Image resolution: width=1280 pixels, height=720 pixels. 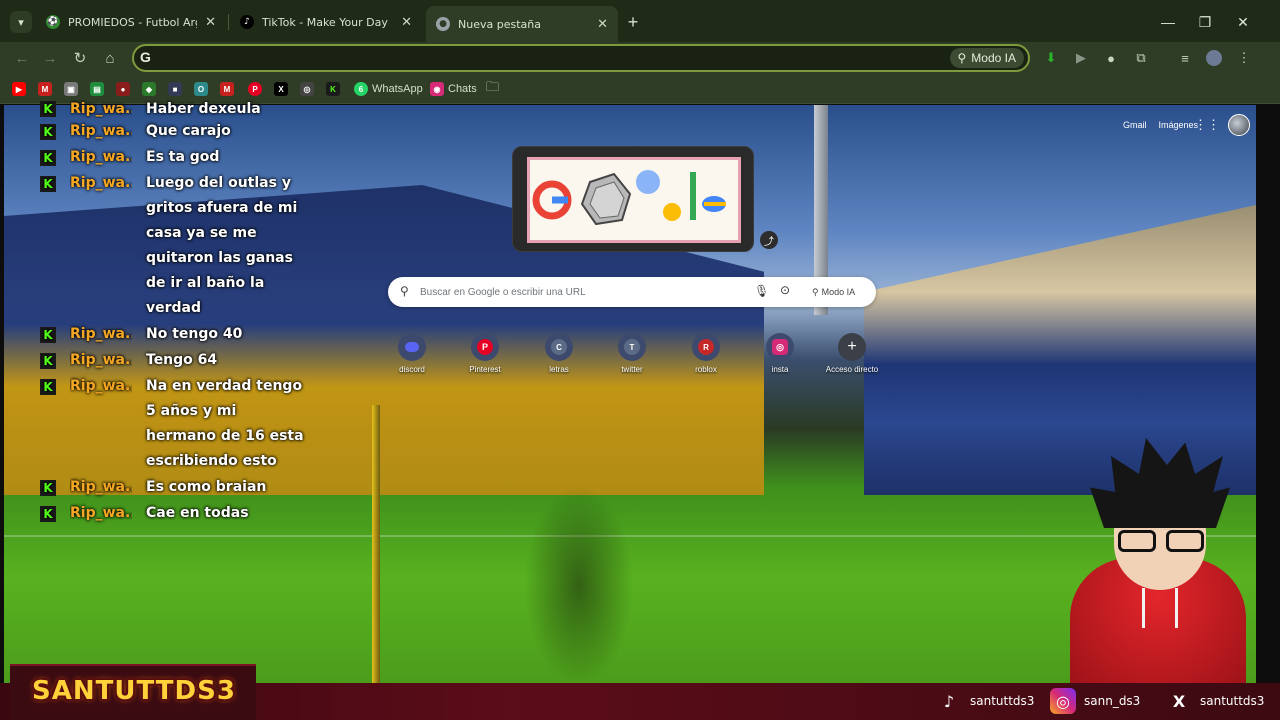 I want to click on ntp-top-links: Gmail Imágenes, so click(x=1160, y=125).